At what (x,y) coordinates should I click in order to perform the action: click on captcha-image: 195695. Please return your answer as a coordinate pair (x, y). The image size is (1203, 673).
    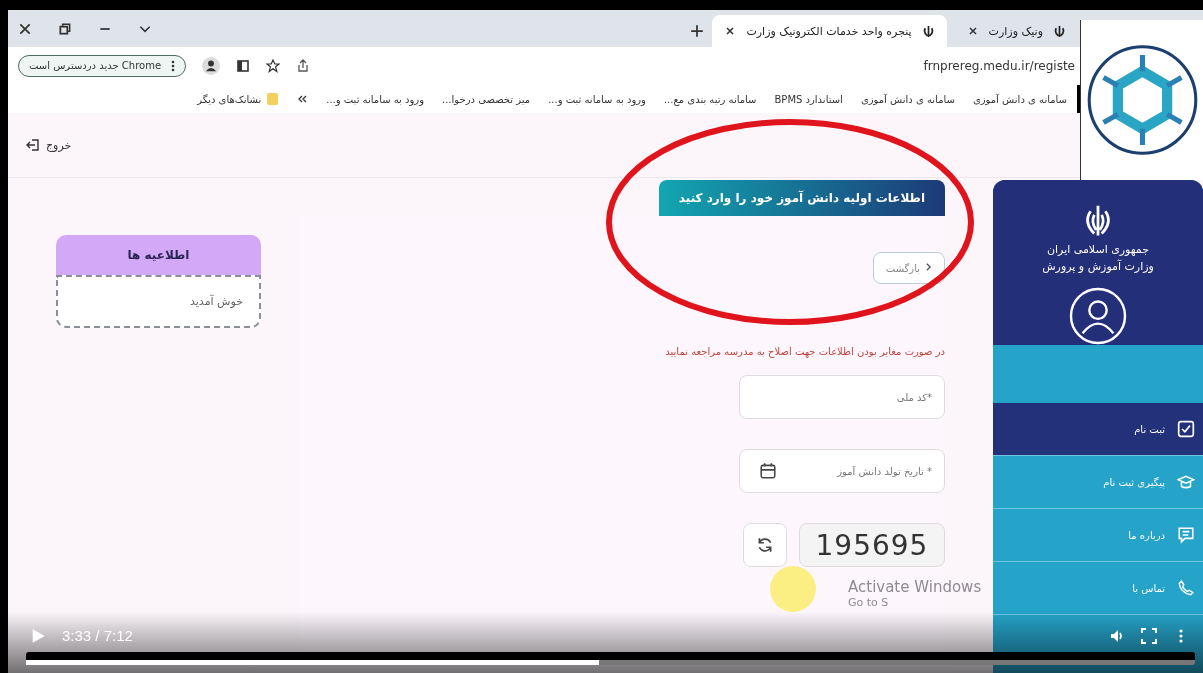
    Looking at the image, I should click on (872, 545).